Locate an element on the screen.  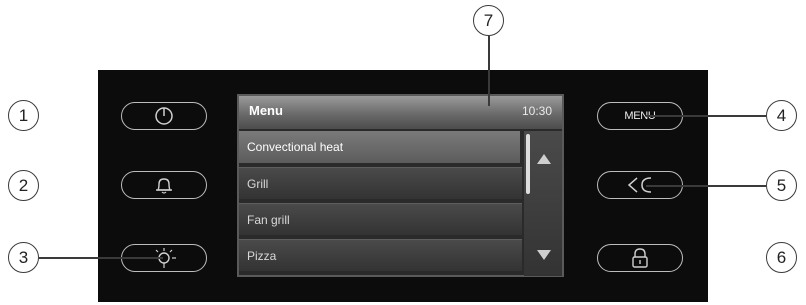
callout-6: 6 is located at coordinates (781, 257).